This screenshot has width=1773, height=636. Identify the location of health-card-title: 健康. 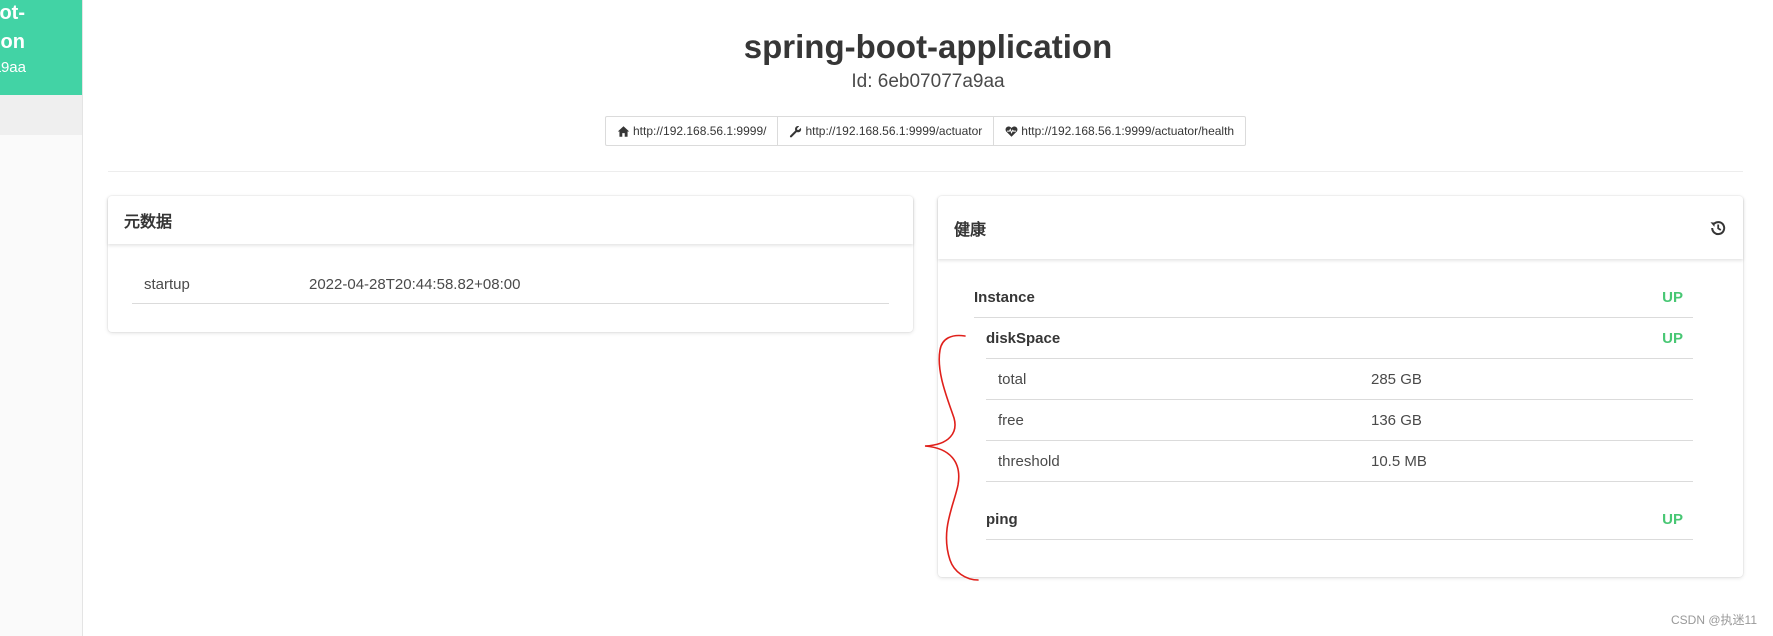
(970, 230).